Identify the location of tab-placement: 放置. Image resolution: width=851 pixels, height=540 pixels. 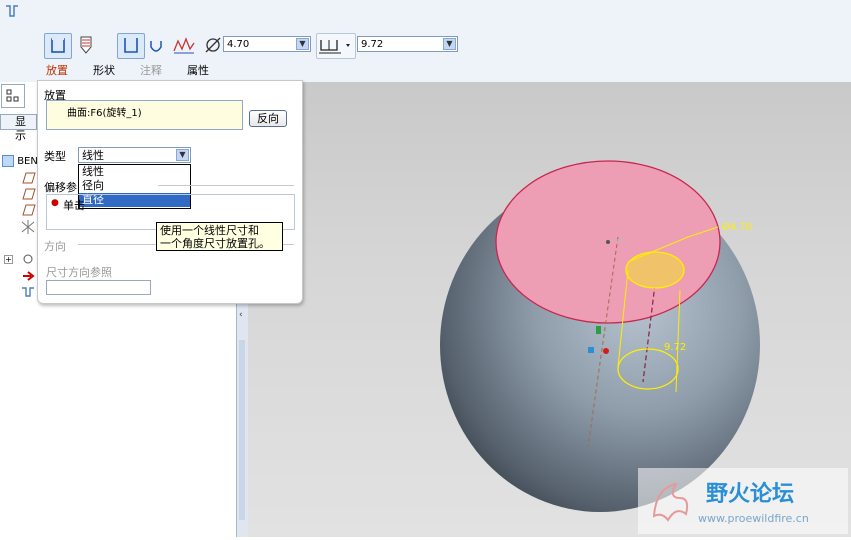
(57, 70).